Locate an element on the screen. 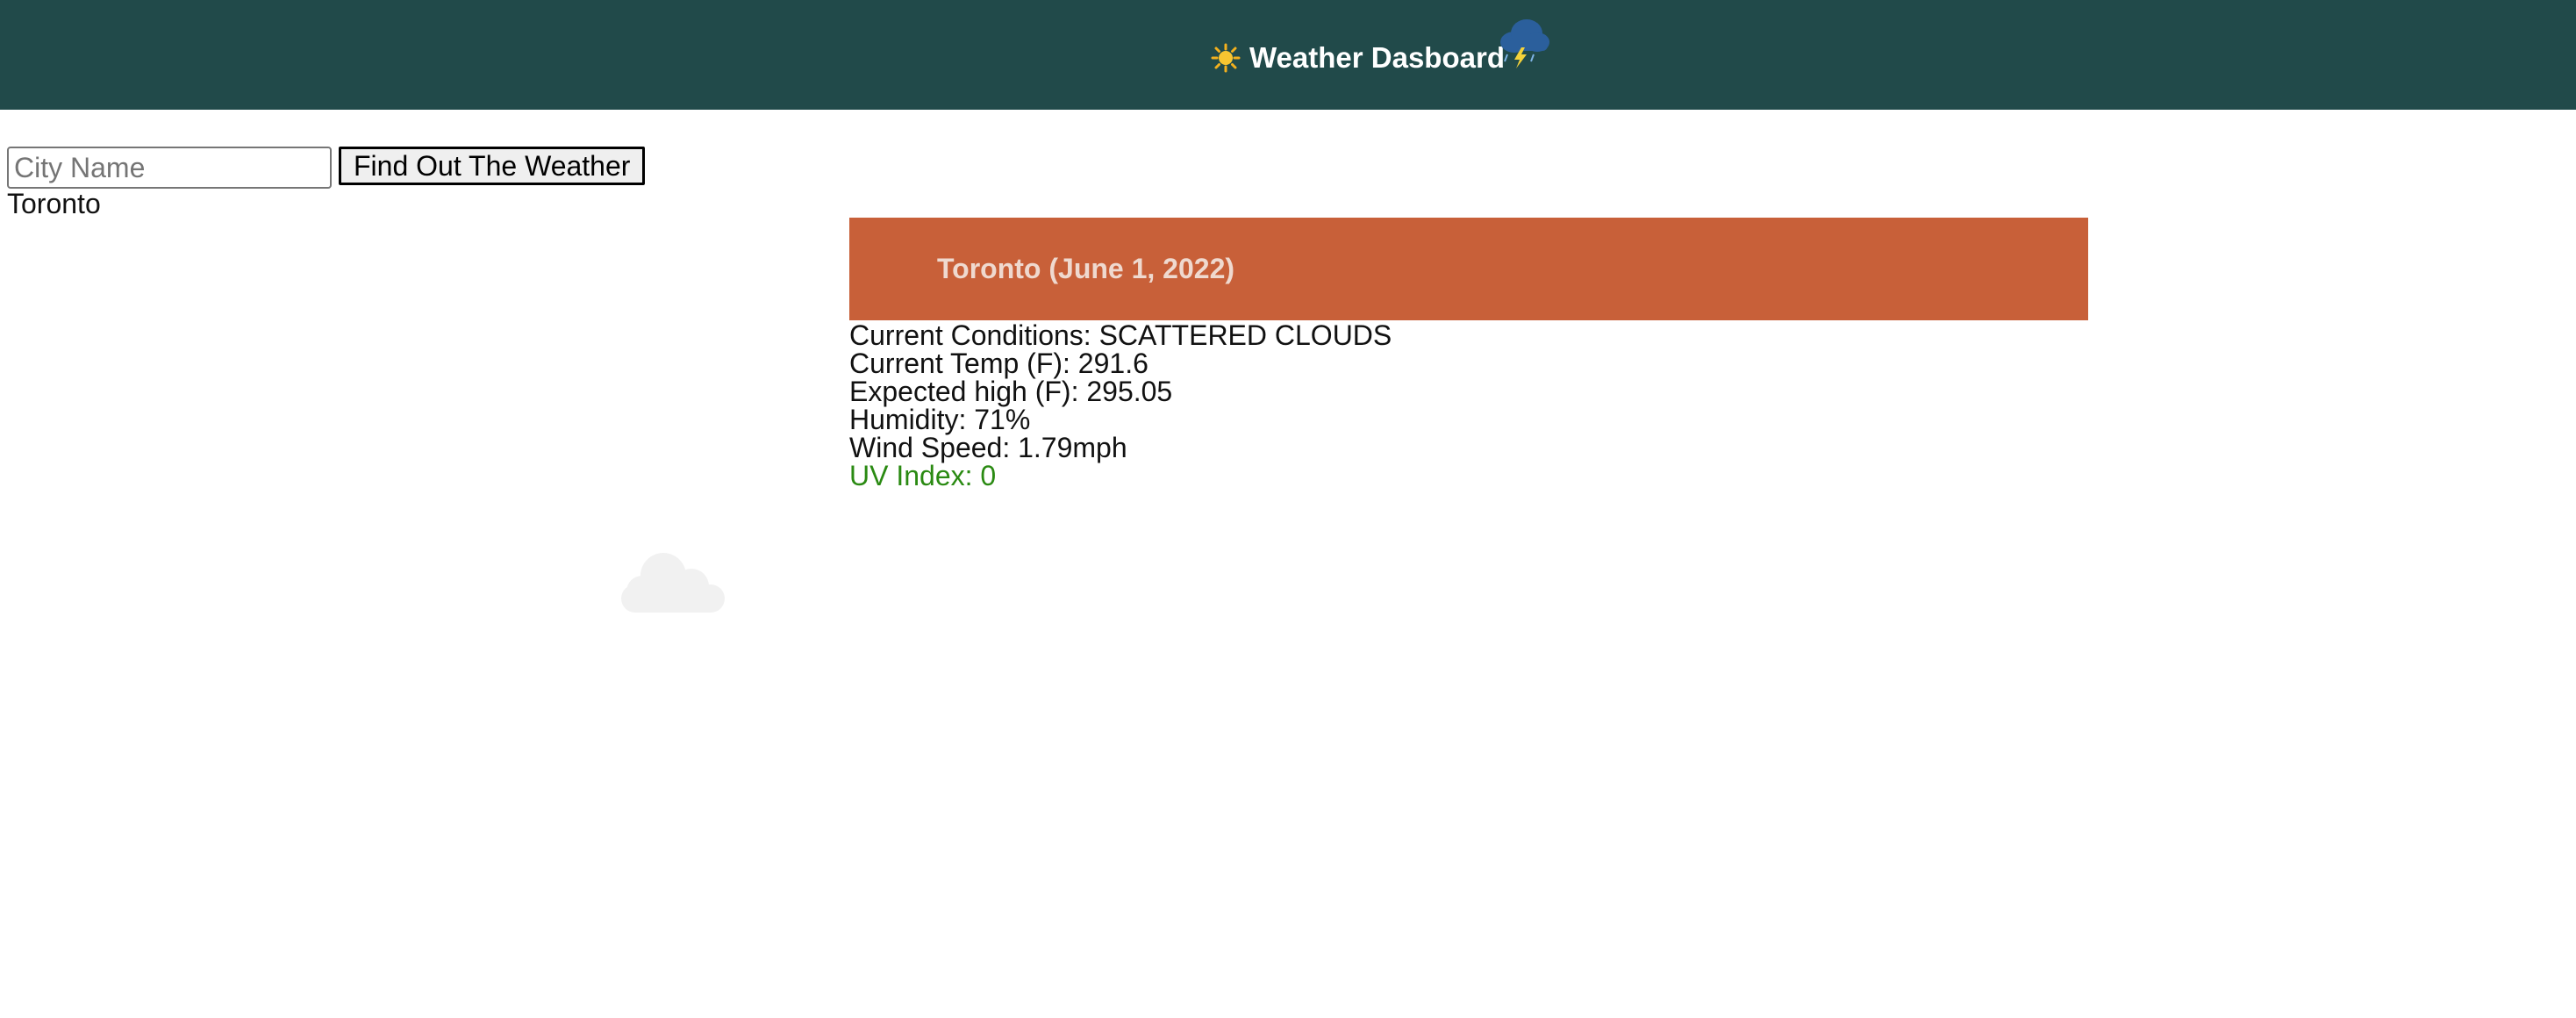 The height and width of the screenshot is (1018, 2576). current-weather-title: Toronto (June 1, 2022) is located at coordinates (1086, 269).